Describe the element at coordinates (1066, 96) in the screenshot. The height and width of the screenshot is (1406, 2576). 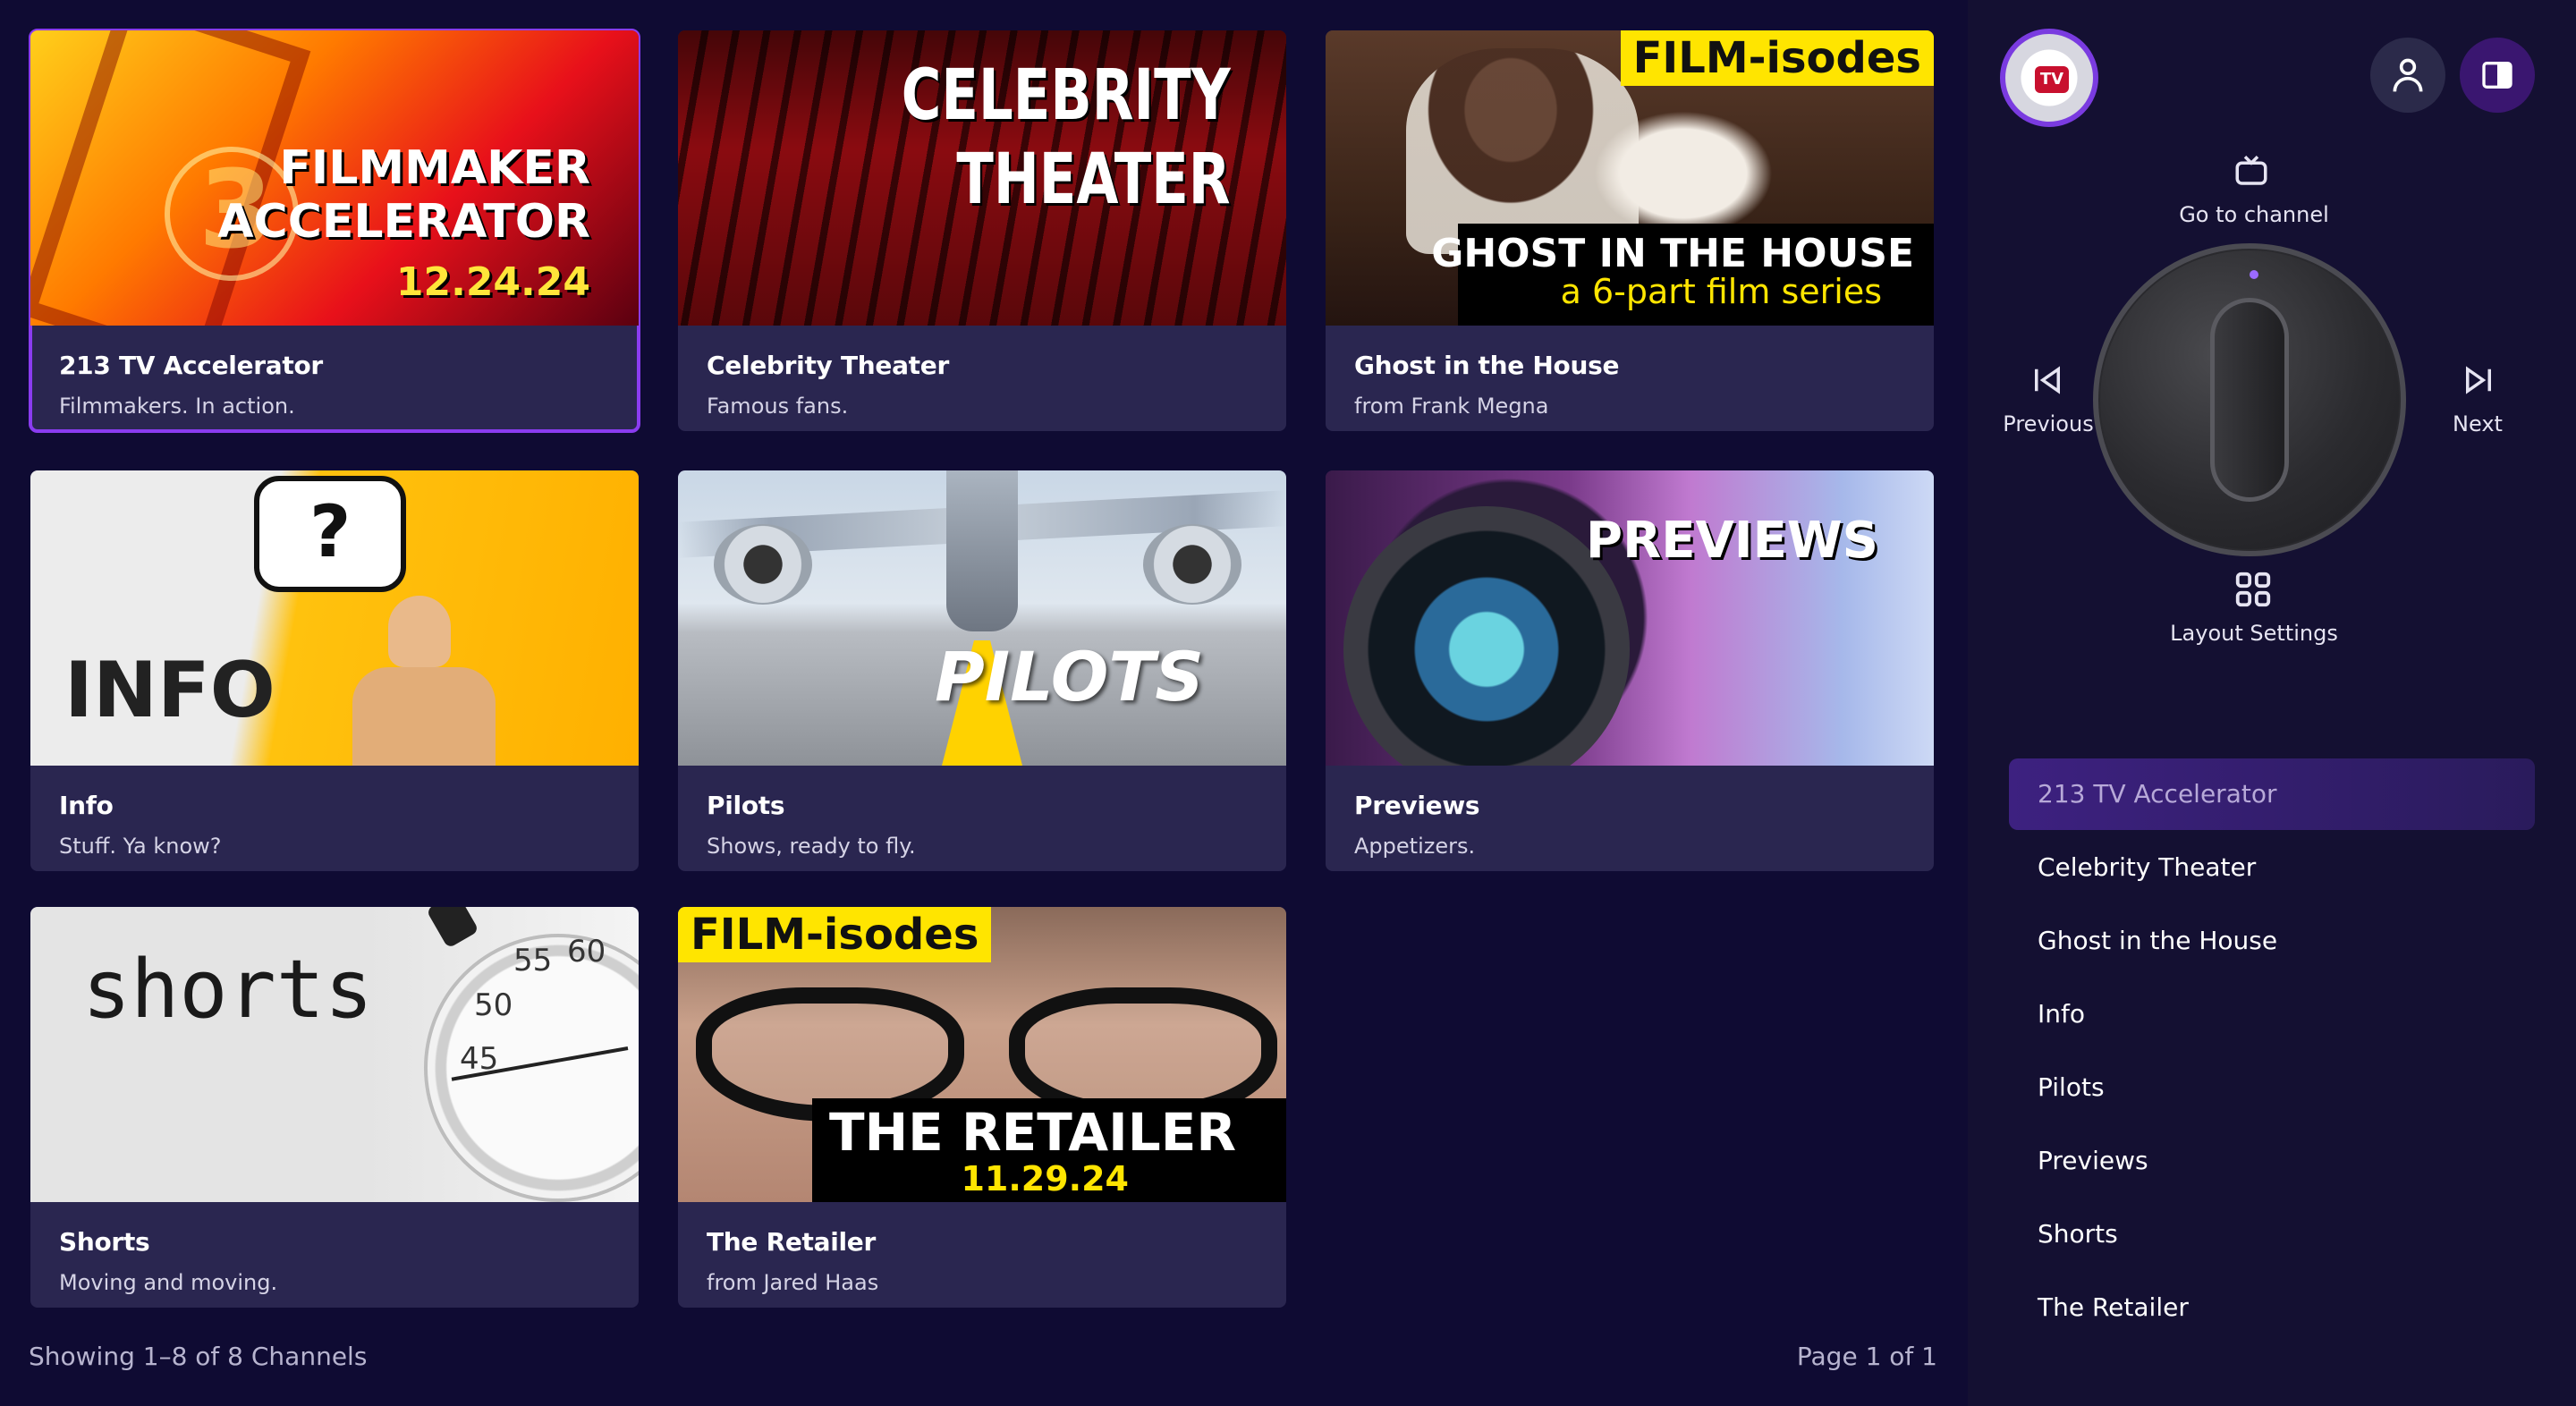
I see `art-text: CELEBRITY` at that location.